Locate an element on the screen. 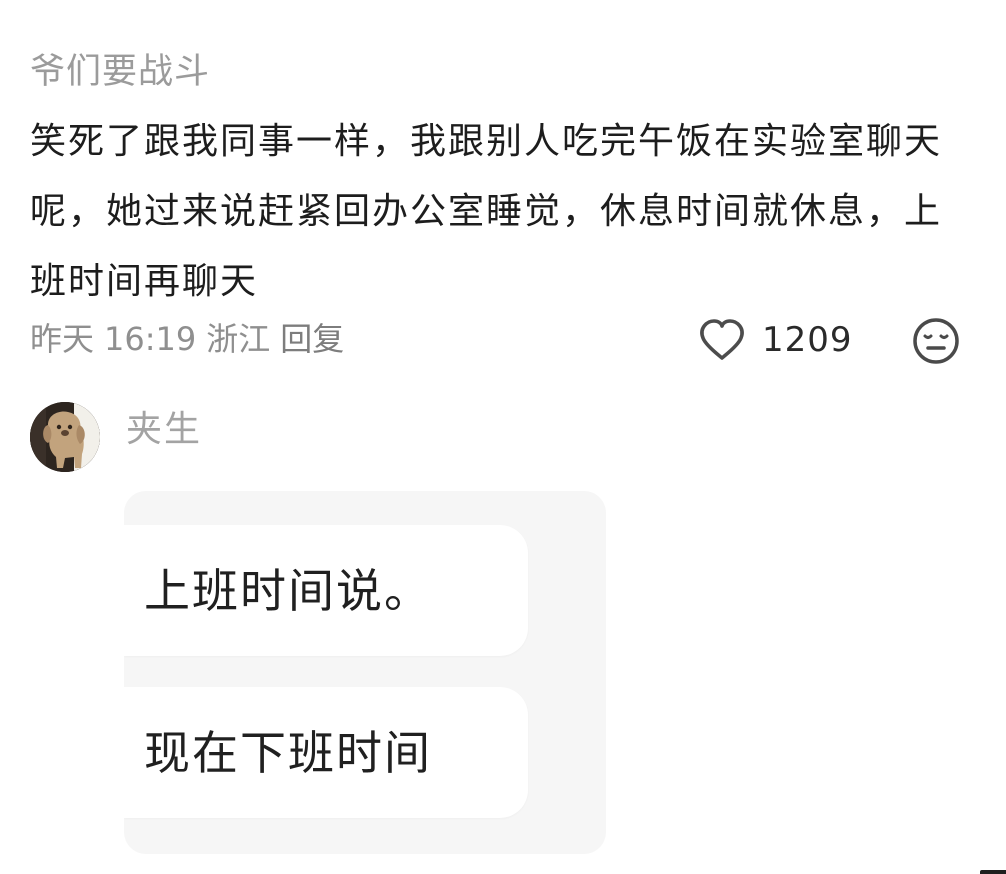  comment-location: 浙江 is located at coordinates (238, 339).